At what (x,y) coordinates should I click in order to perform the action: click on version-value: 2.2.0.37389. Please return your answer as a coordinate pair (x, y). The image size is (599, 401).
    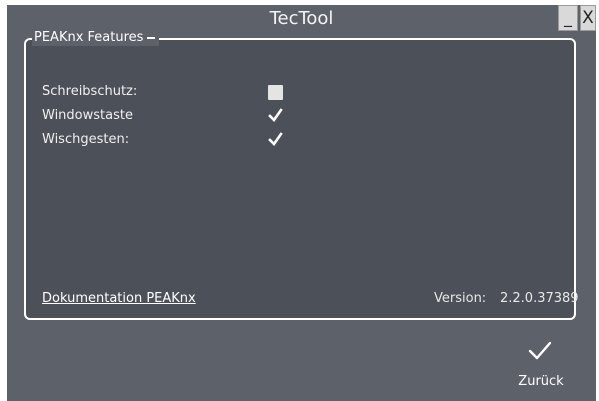
    Looking at the image, I should click on (539, 298).